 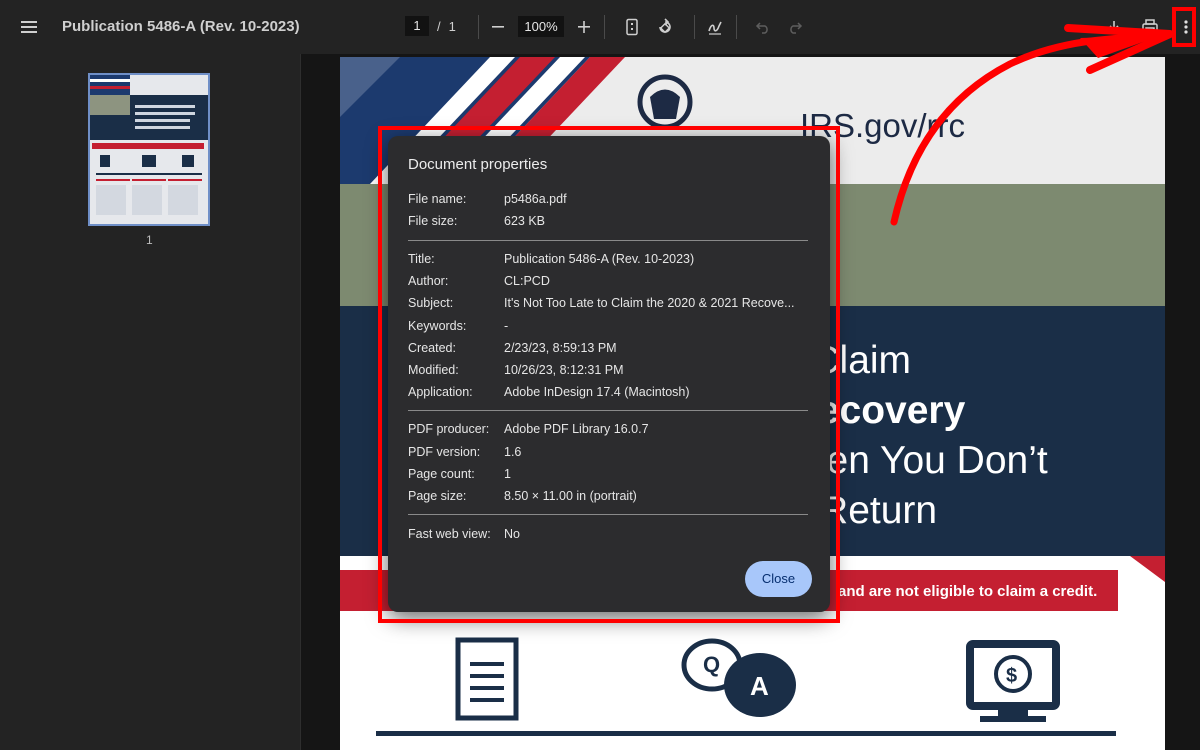 What do you see at coordinates (149, 240) in the screenshot?
I see `thumbnail-page-number: 1` at bounding box center [149, 240].